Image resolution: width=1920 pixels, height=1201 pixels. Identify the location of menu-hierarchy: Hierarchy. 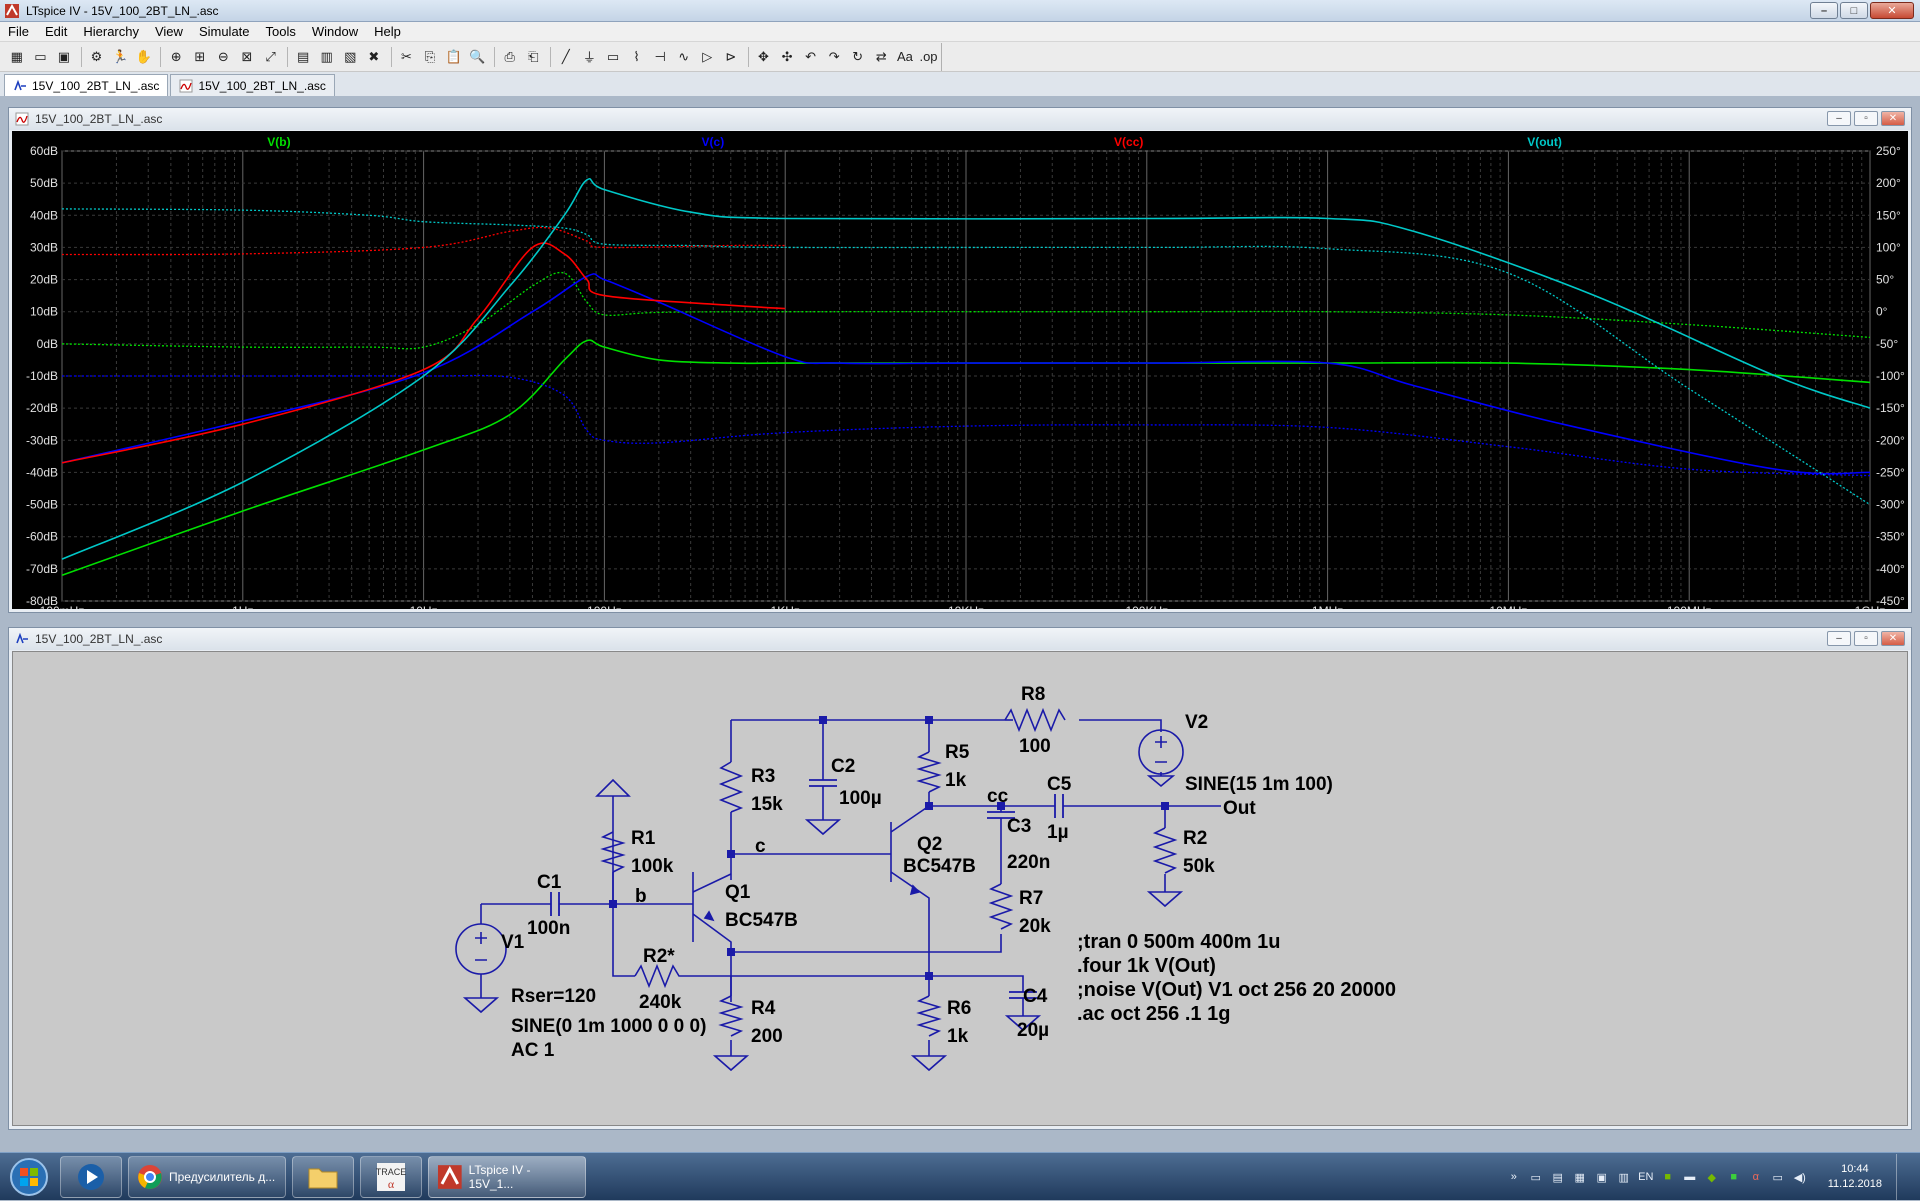
(111, 31).